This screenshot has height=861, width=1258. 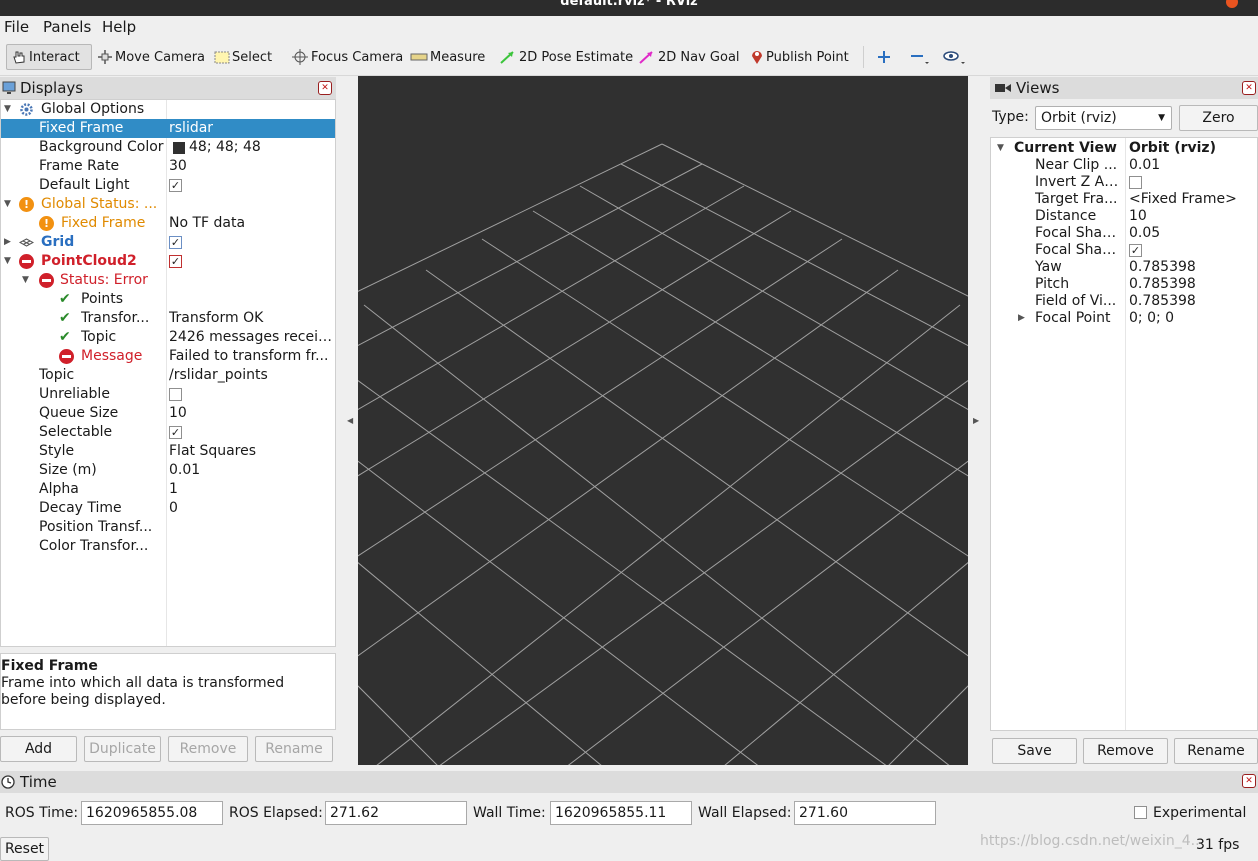 I want to click on remove-view-button: Remove, so click(x=1125, y=751).